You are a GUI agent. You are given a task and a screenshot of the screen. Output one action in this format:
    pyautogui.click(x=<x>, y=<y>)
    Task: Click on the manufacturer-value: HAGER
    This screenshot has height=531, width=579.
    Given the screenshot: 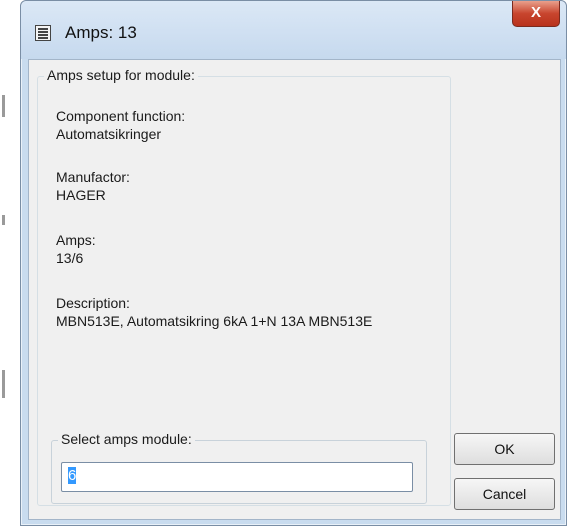 What is the action you would take?
    pyautogui.click(x=81, y=195)
    